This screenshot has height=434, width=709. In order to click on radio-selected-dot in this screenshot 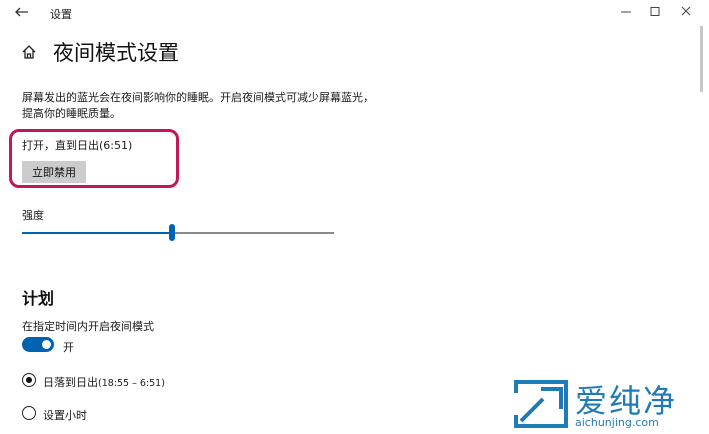, I will do `click(29, 380)`.